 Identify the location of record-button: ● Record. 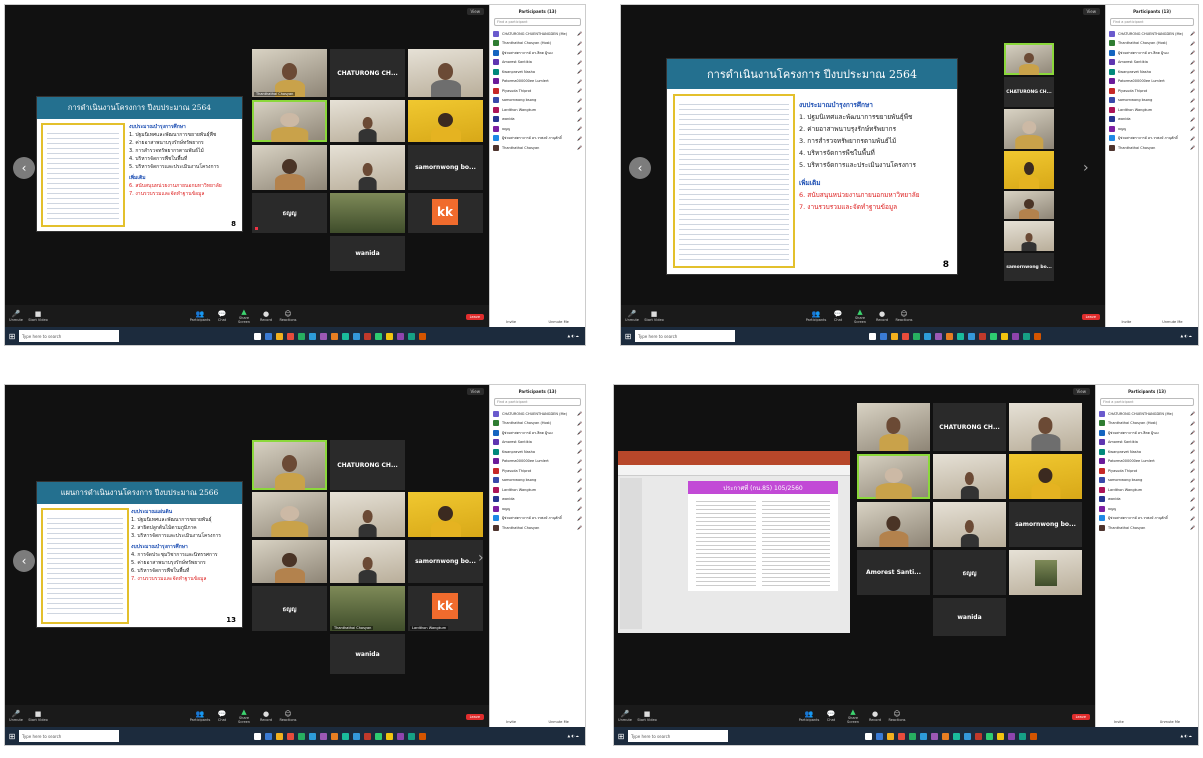
(875, 716).